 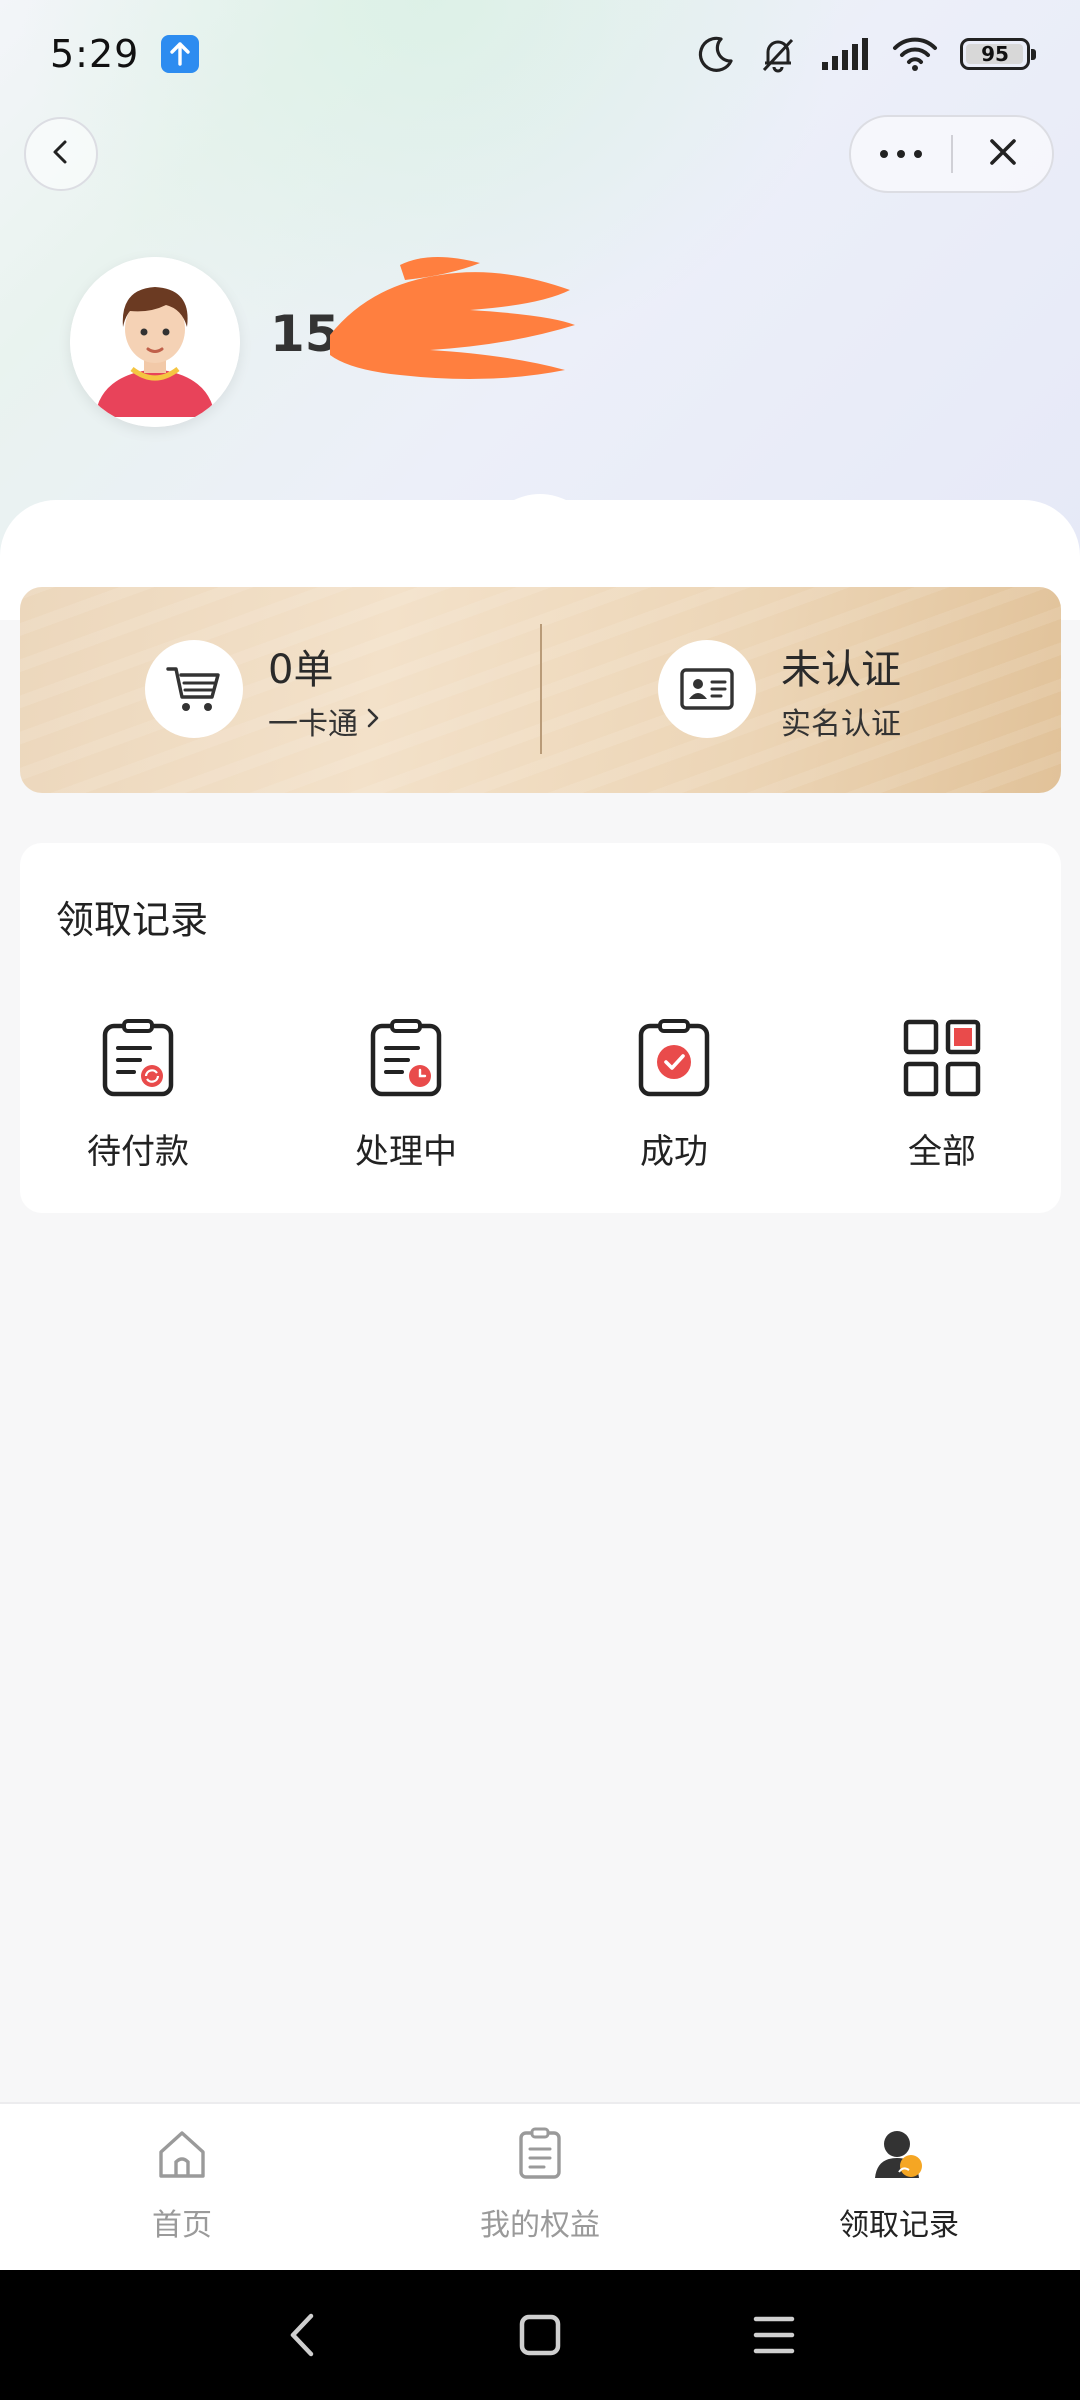 I want to click on record-label: 处理中, so click(x=406, y=1152).